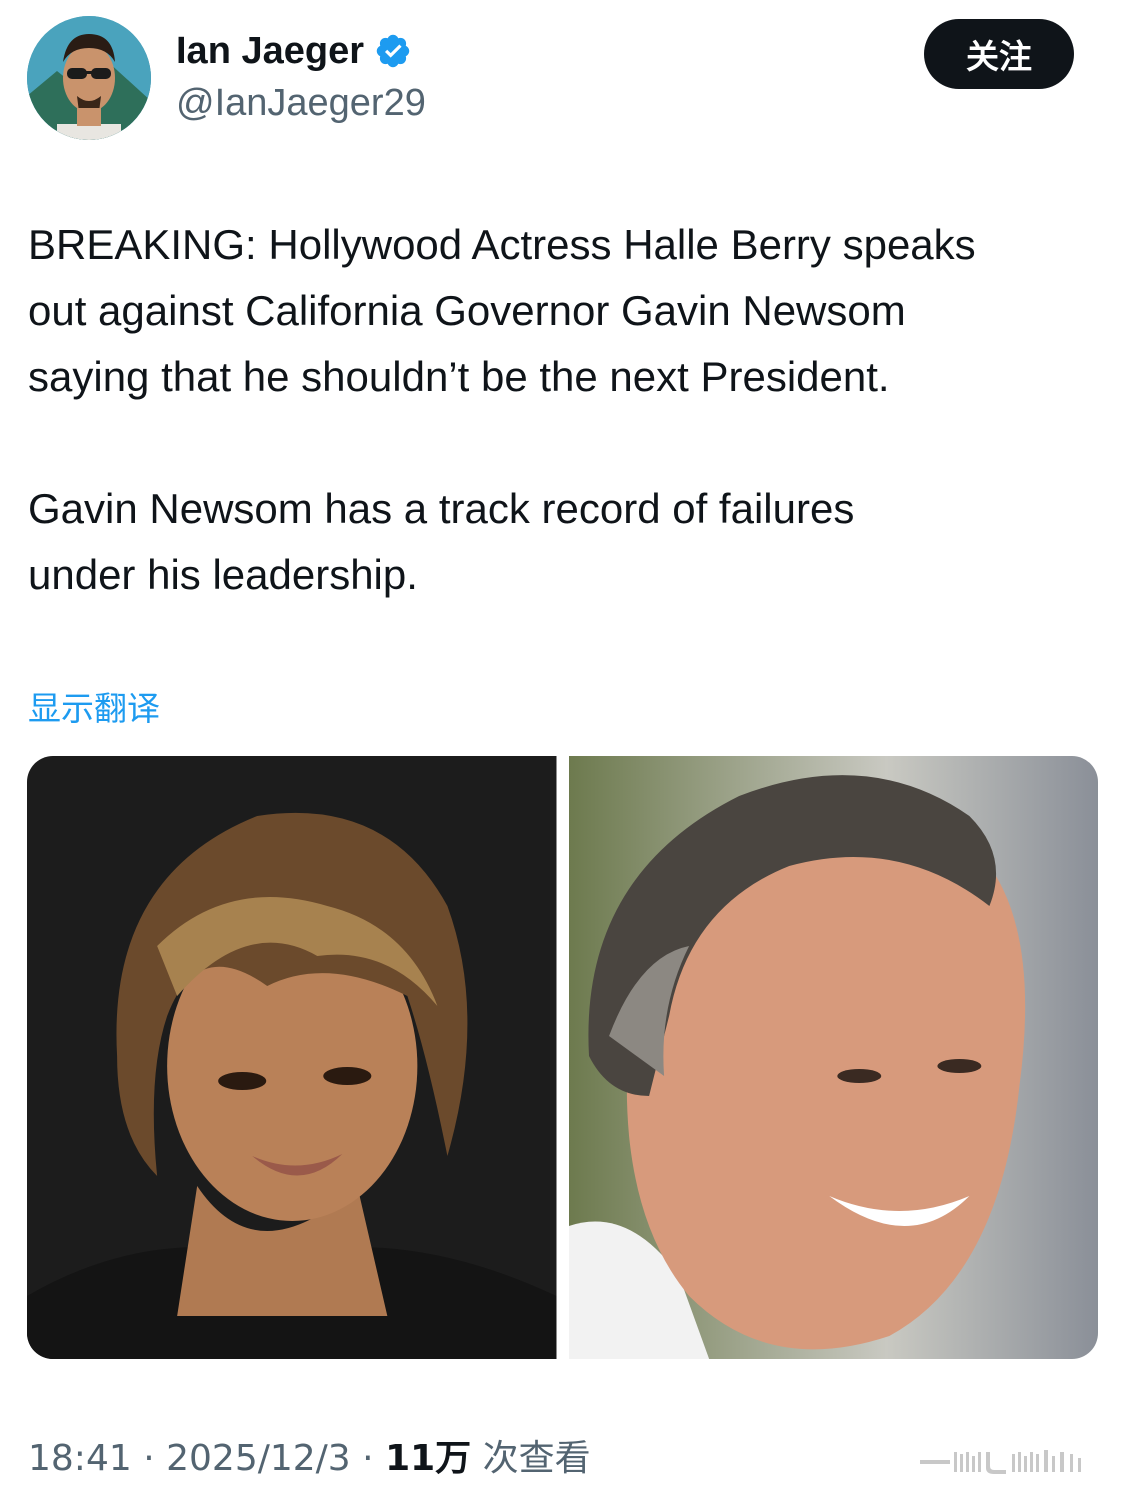 This screenshot has height=1506, width=1125. What do you see at coordinates (94, 706) in the screenshot?
I see `show-translation-link: 显示翻译` at bounding box center [94, 706].